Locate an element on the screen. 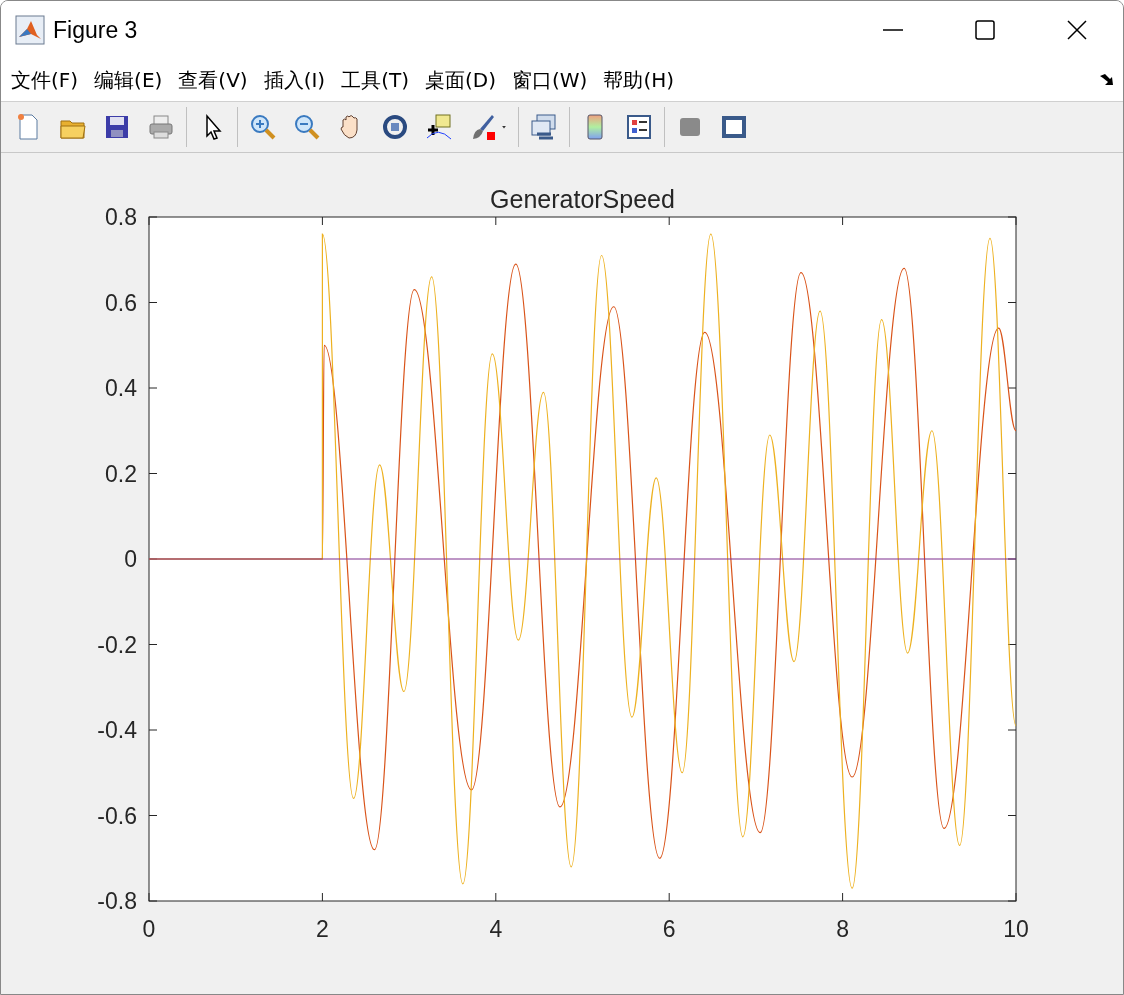 The height and width of the screenshot is (995, 1124). minimize-icon is located at coordinates (893, 30).